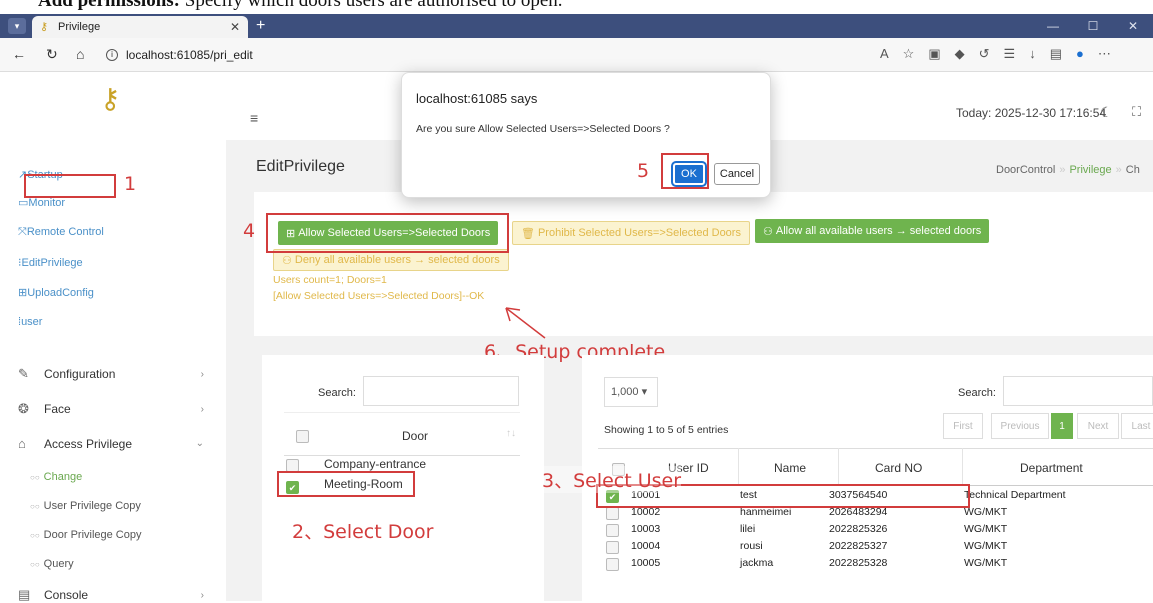 This screenshot has height=603, width=1153. What do you see at coordinates (346, 484) in the screenshot?
I see `highlight-door` at bounding box center [346, 484].